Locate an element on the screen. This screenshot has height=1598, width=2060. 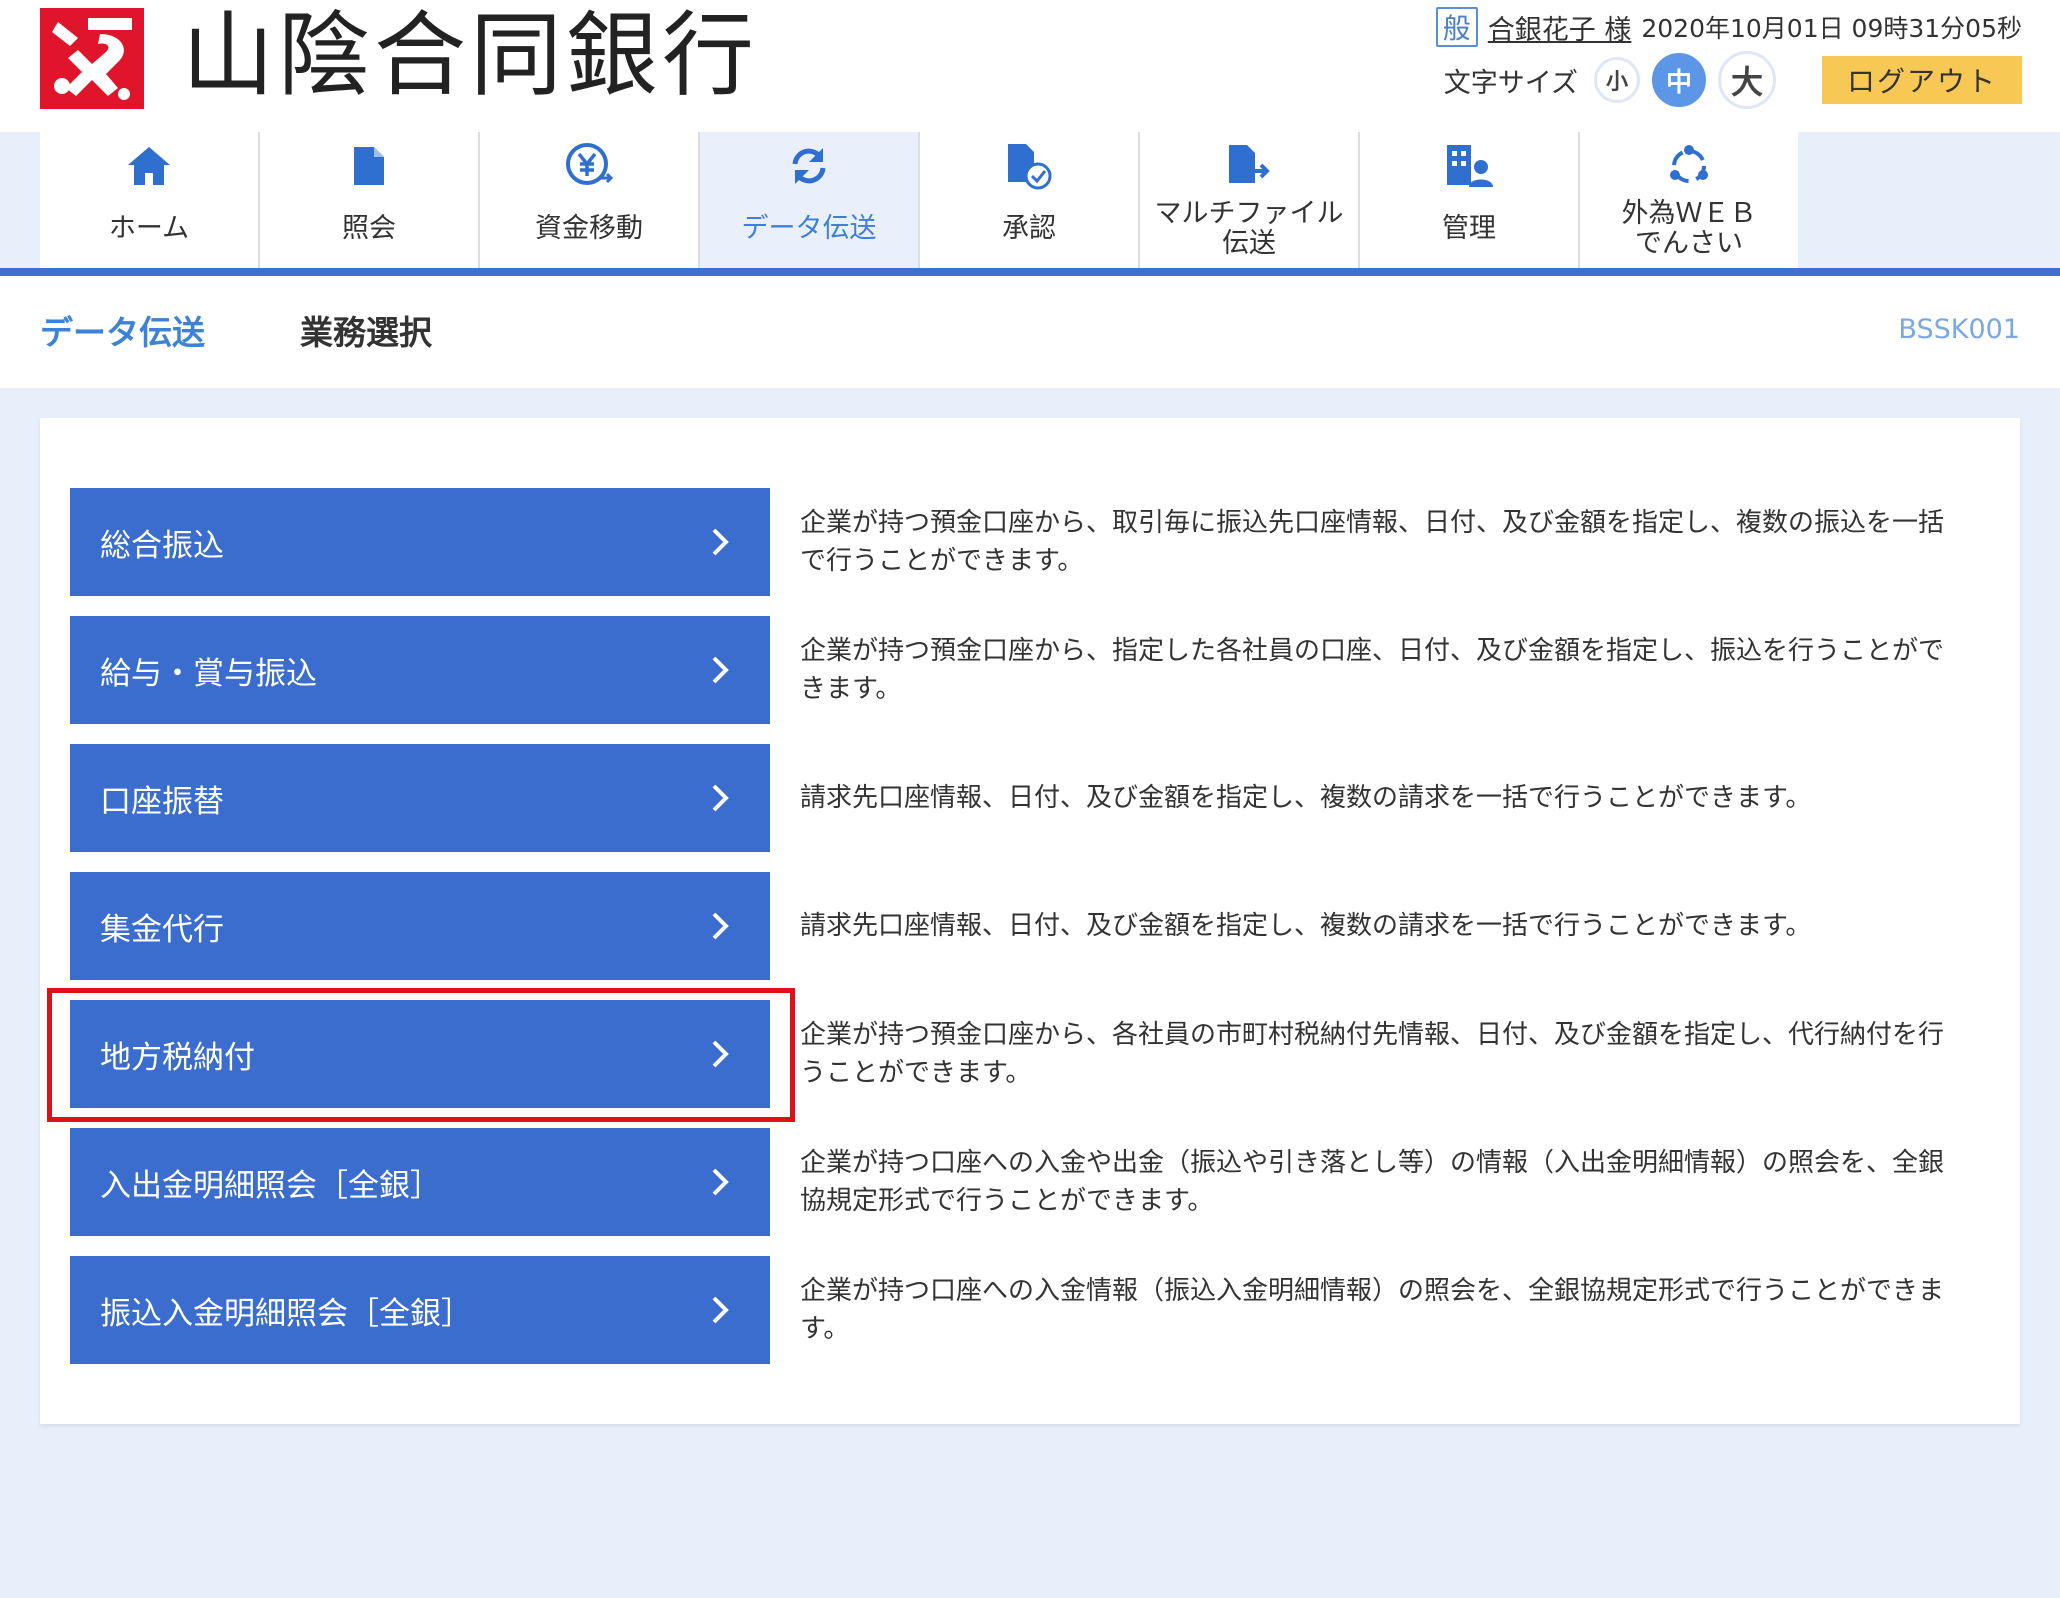
menu-button-label: 振込入金明細照会［全銀］ is located at coordinates (286, 1313).